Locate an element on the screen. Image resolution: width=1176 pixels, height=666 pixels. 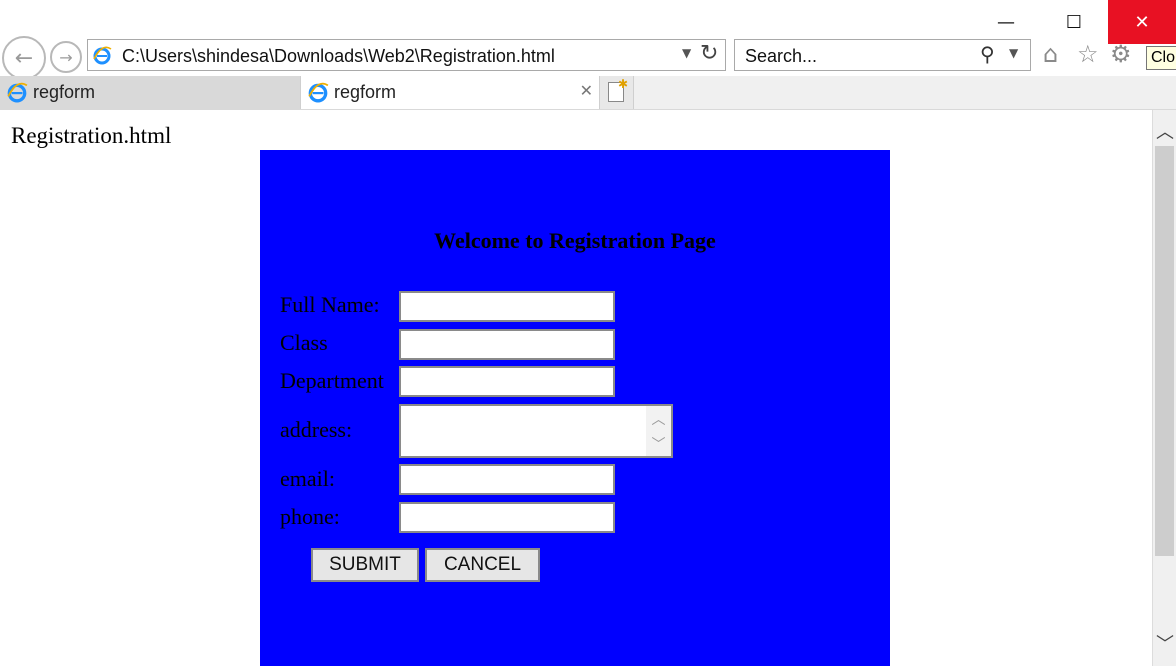
full-name-input is located at coordinates (507, 306).